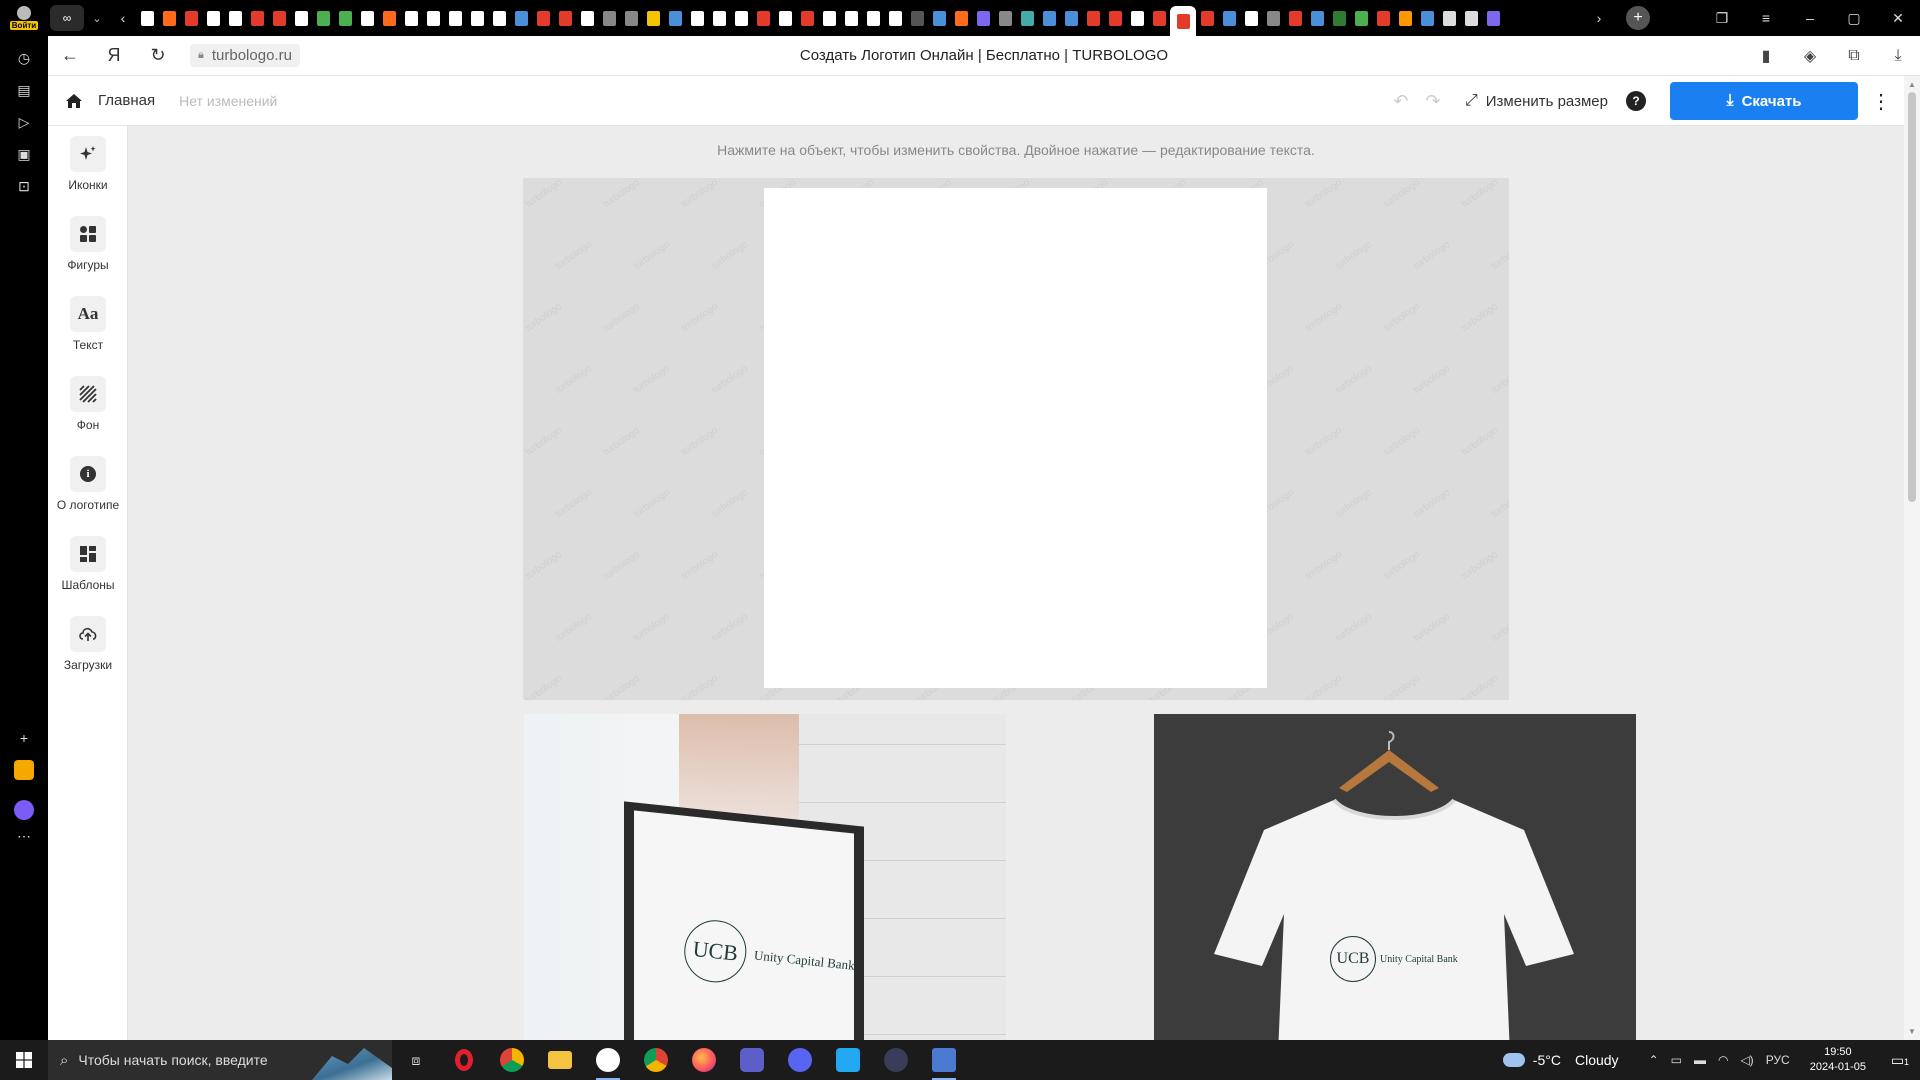  Describe the element at coordinates (1638, 18) in the screenshot. I see `new-tab-button: +` at that location.